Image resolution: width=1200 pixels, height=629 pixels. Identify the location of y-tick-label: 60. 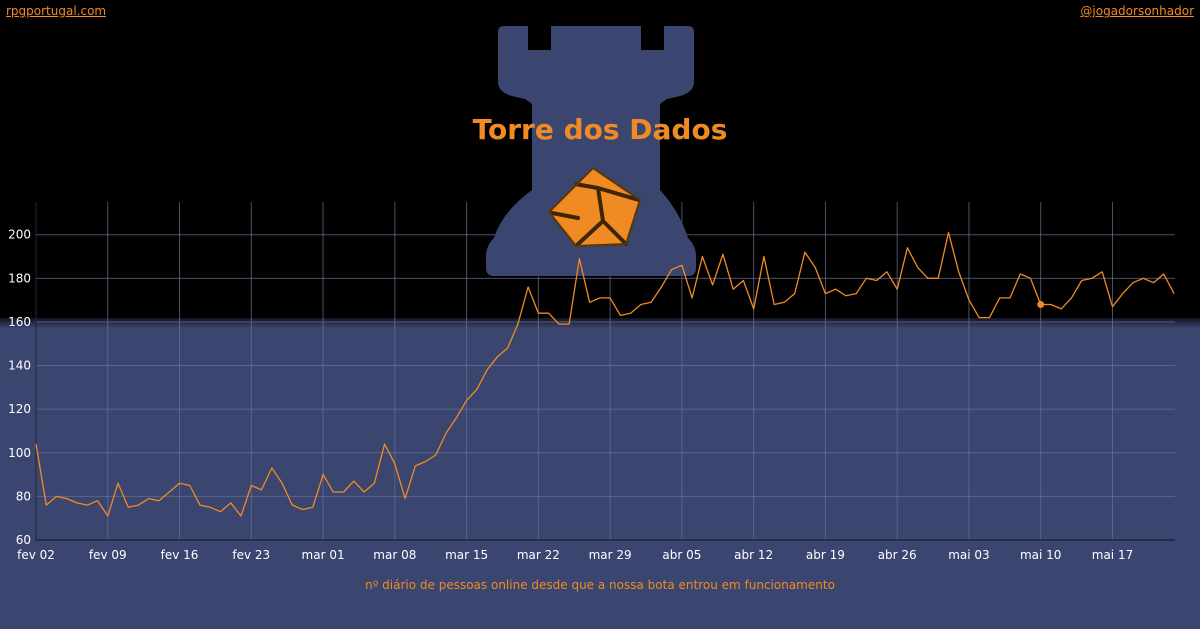
(23, 540).